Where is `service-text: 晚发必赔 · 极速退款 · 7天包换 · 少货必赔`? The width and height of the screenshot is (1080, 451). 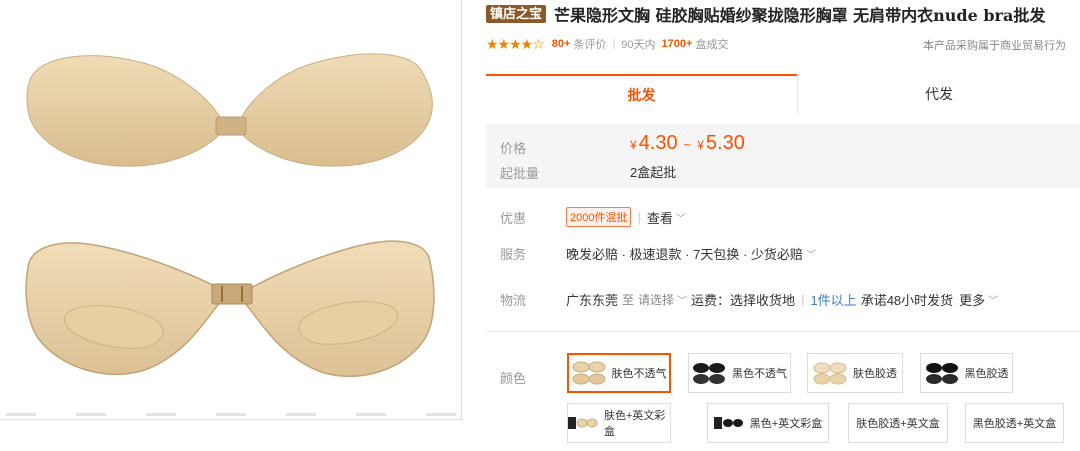 service-text: 晚发必赔 · 极速退款 · 7天包换 · 少货必赔 is located at coordinates (684, 253).